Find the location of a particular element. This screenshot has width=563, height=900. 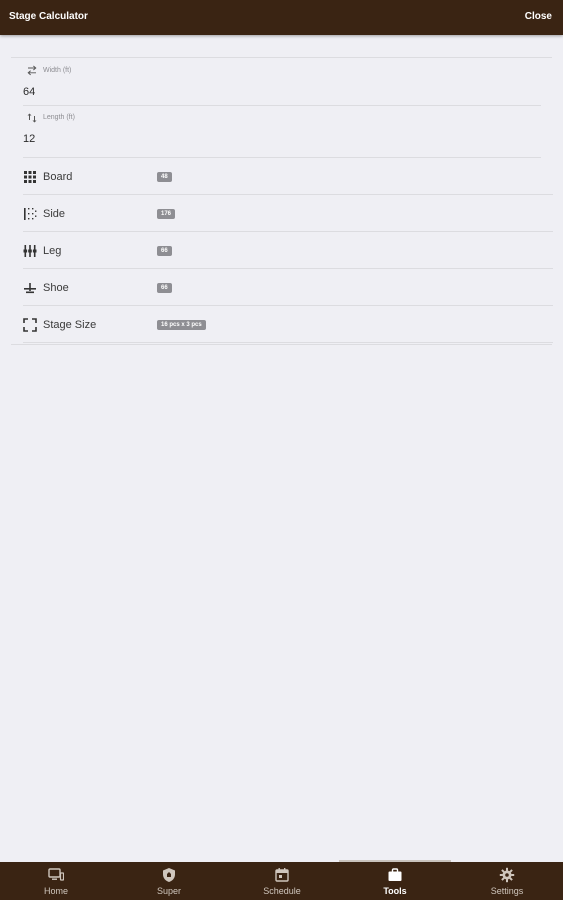

count-badge: 16 pcs x 3 pcs is located at coordinates (181, 325).